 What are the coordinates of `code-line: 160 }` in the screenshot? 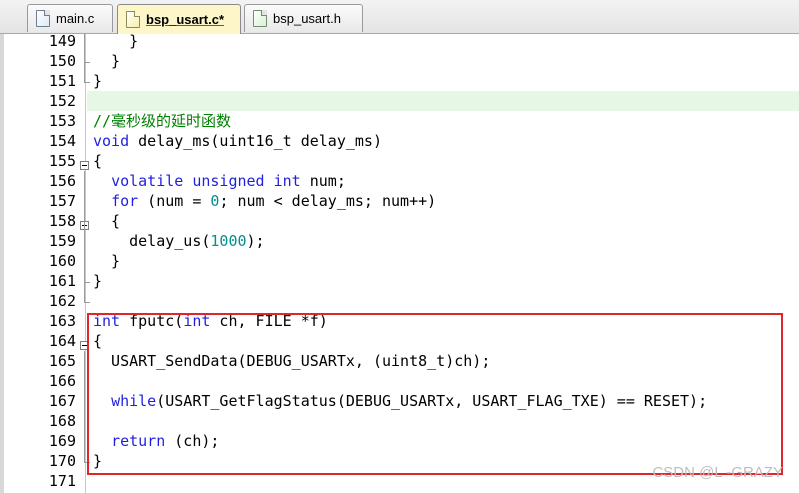 It's located at (399, 261).